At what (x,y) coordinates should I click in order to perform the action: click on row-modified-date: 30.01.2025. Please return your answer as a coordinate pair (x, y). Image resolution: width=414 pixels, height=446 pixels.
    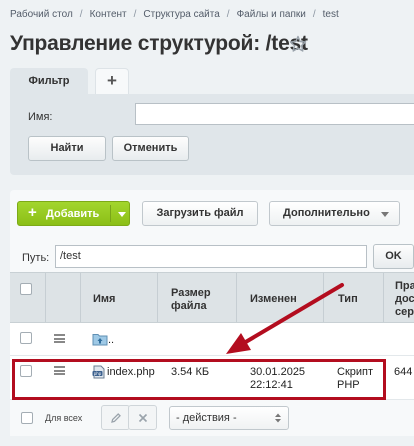
    Looking at the image, I should click on (278, 372).